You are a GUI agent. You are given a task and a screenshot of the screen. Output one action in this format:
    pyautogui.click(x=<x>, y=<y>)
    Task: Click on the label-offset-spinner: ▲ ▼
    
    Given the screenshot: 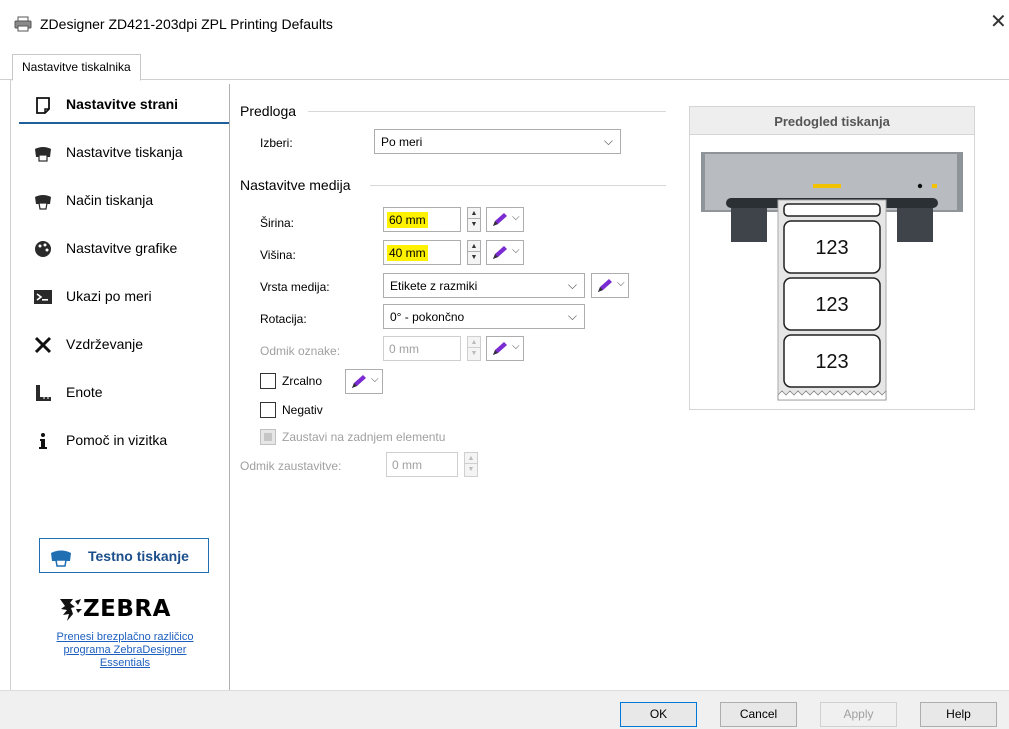 What is the action you would take?
    pyautogui.click(x=474, y=348)
    